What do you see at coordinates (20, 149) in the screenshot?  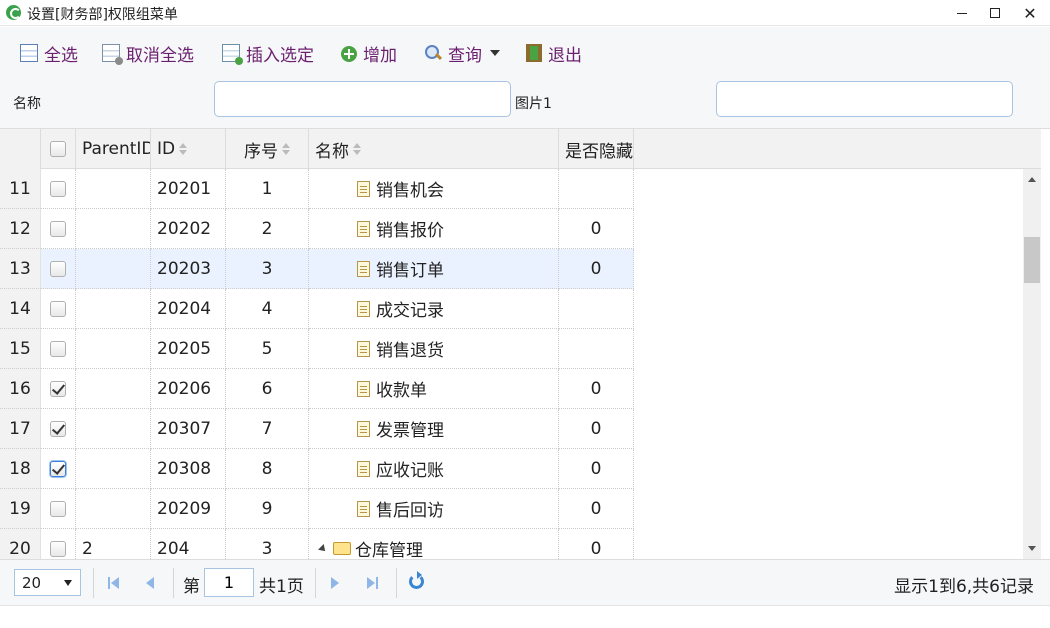 I see `rownum-header` at bounding box center [20, 149].